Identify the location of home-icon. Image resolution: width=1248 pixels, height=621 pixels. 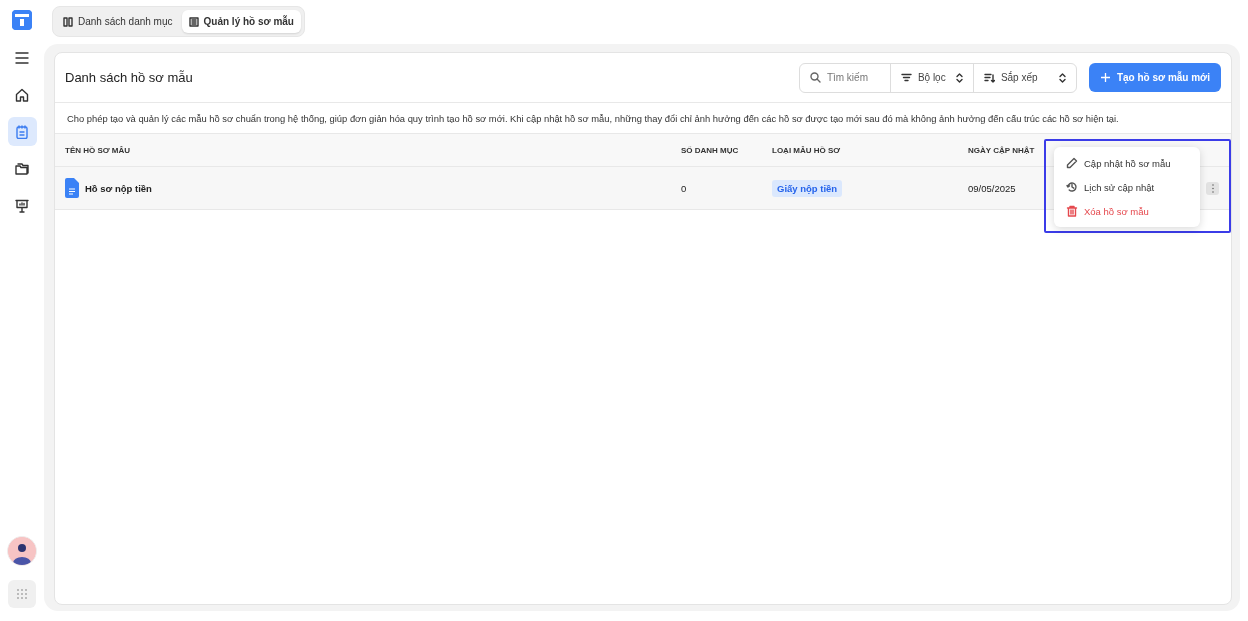
(22, 94).